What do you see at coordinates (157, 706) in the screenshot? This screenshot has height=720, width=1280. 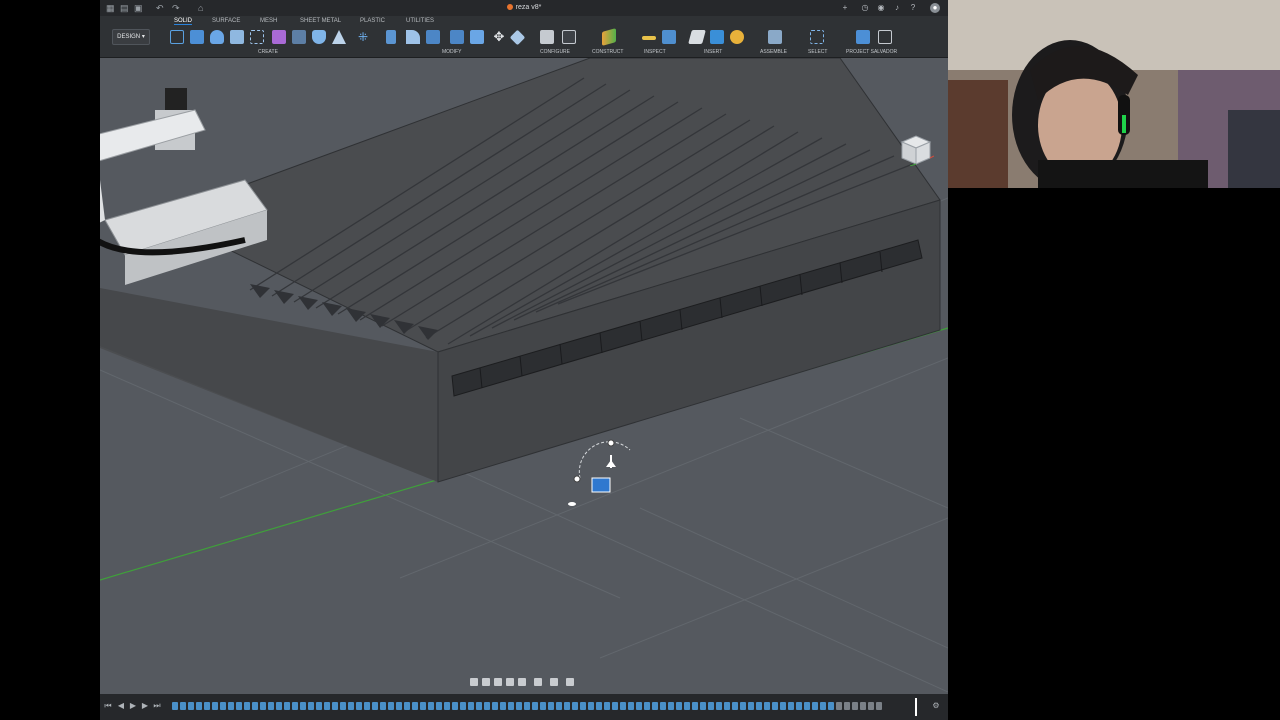 I see `timeline-end-icon: ⏭` at bounding box center [157, 706].